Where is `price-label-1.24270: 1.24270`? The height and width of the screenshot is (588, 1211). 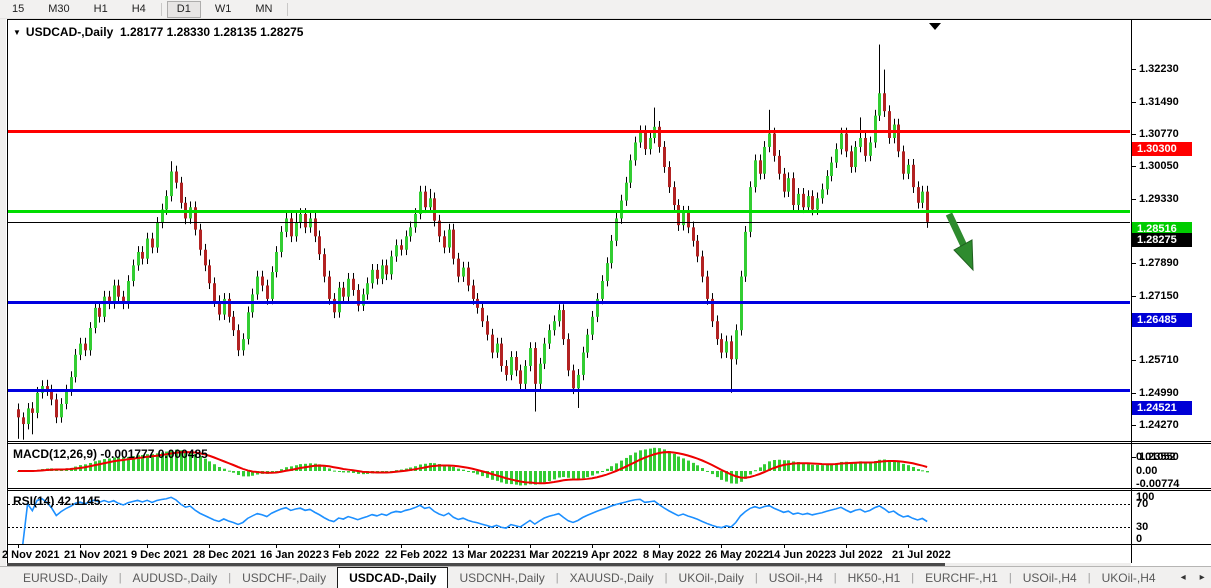
price-label-1.24270: 1.24270 is located at coordinates (1155, 425).